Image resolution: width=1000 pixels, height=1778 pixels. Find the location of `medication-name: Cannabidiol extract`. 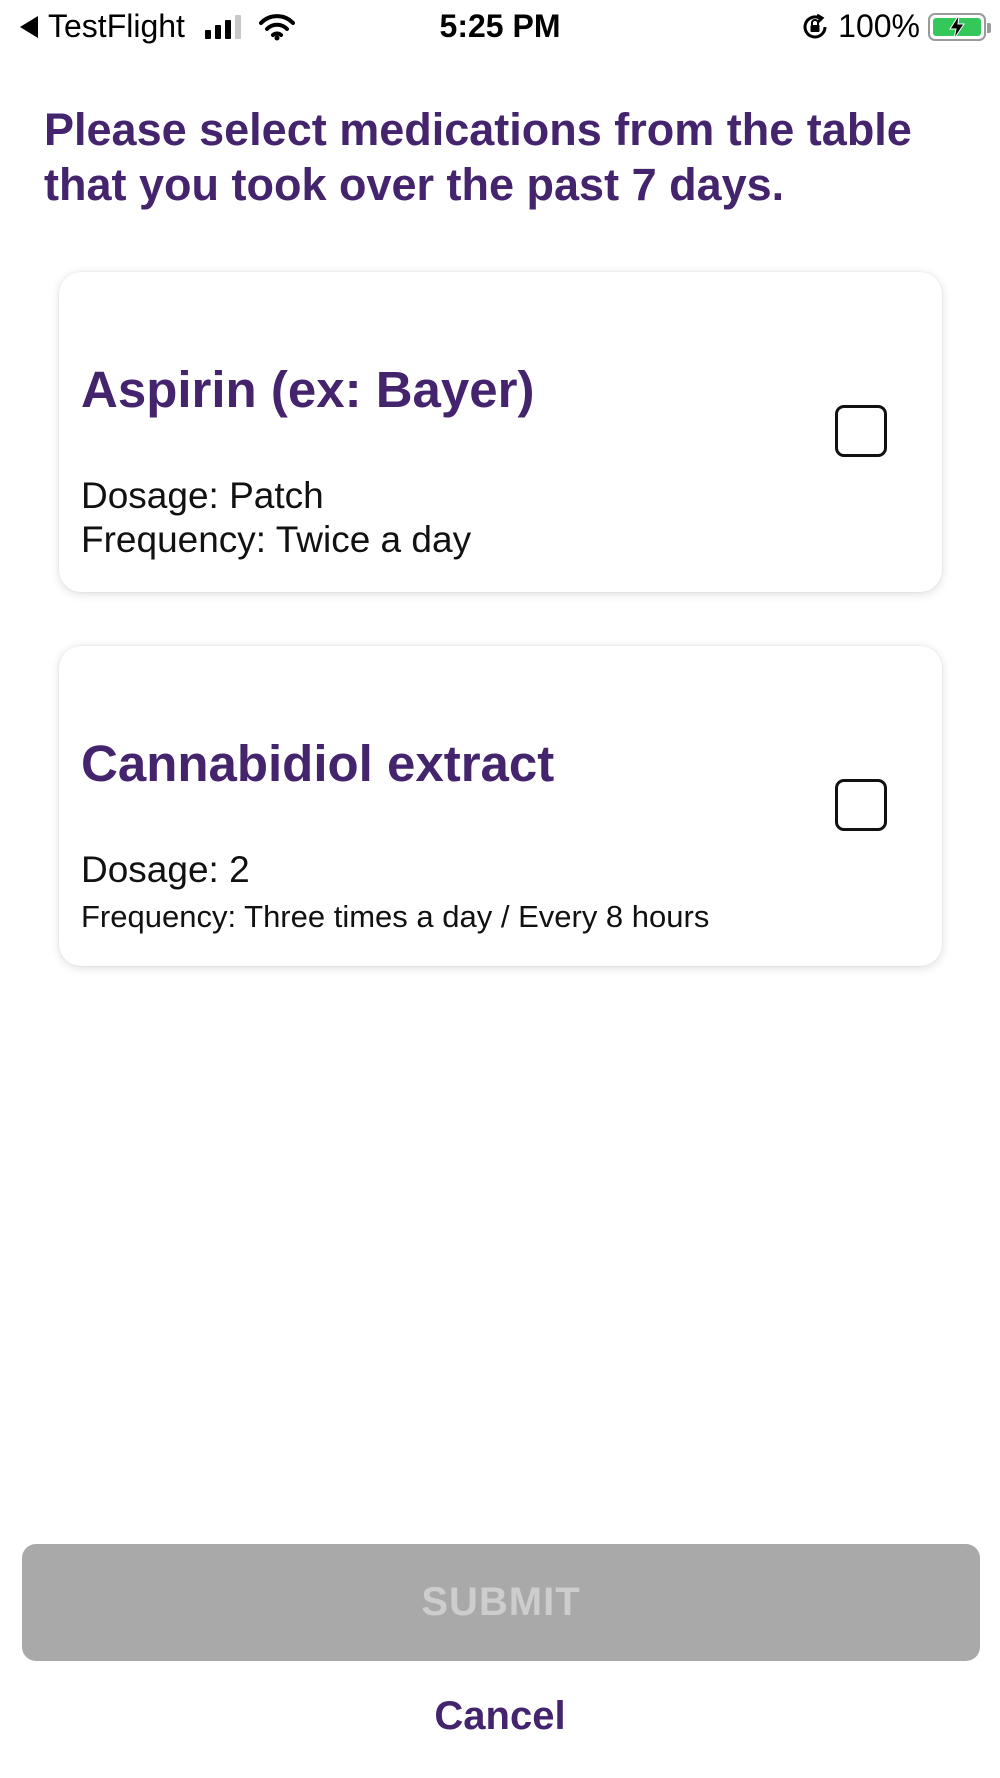

medication-name: Cannabidiol extract is located at coordinates (318, 763).